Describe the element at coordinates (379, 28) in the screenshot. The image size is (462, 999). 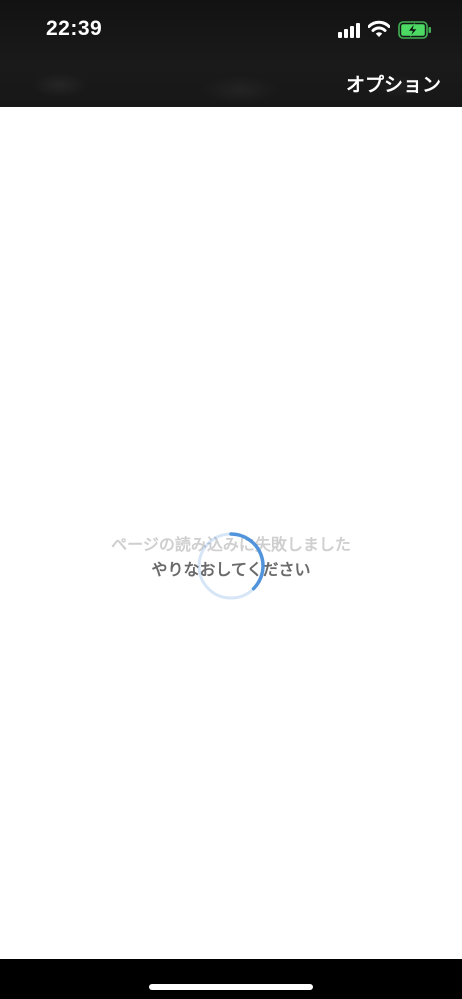
I see `wifi-icon` at that location.